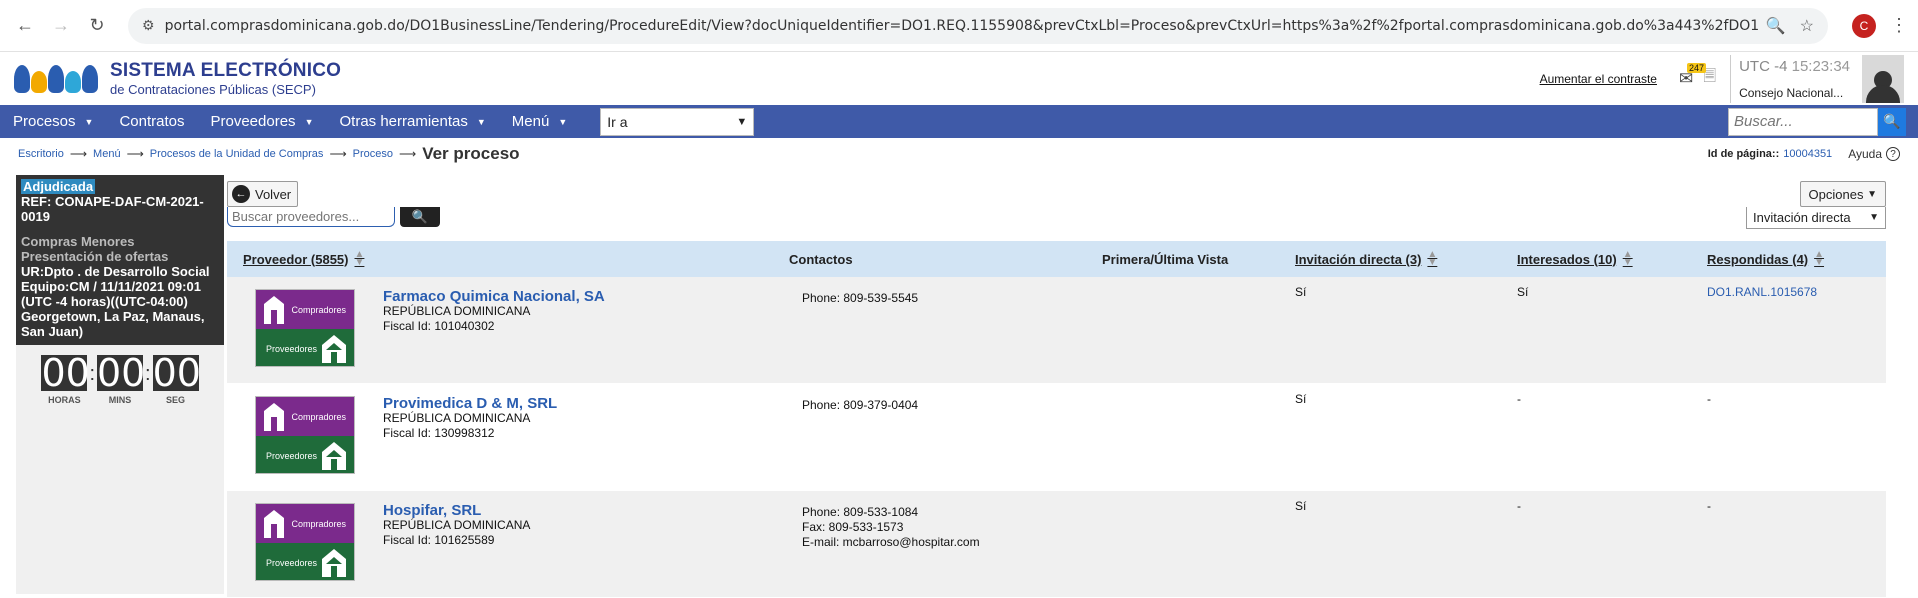 The image size is (1918, 598). Describe the element at coordinates (53, 121) in the screenshot. I see `nav-procesos: Procesos ▼` at that location.